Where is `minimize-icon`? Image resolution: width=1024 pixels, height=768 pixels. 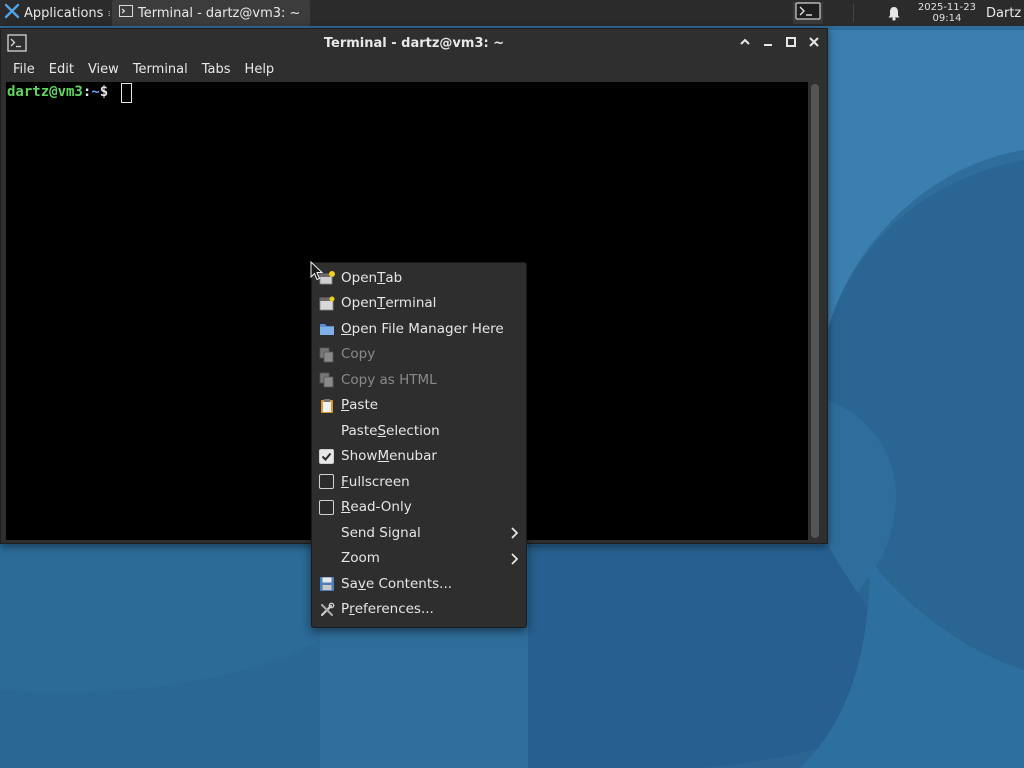
minimize-icon is located at coordinates (767, 42).